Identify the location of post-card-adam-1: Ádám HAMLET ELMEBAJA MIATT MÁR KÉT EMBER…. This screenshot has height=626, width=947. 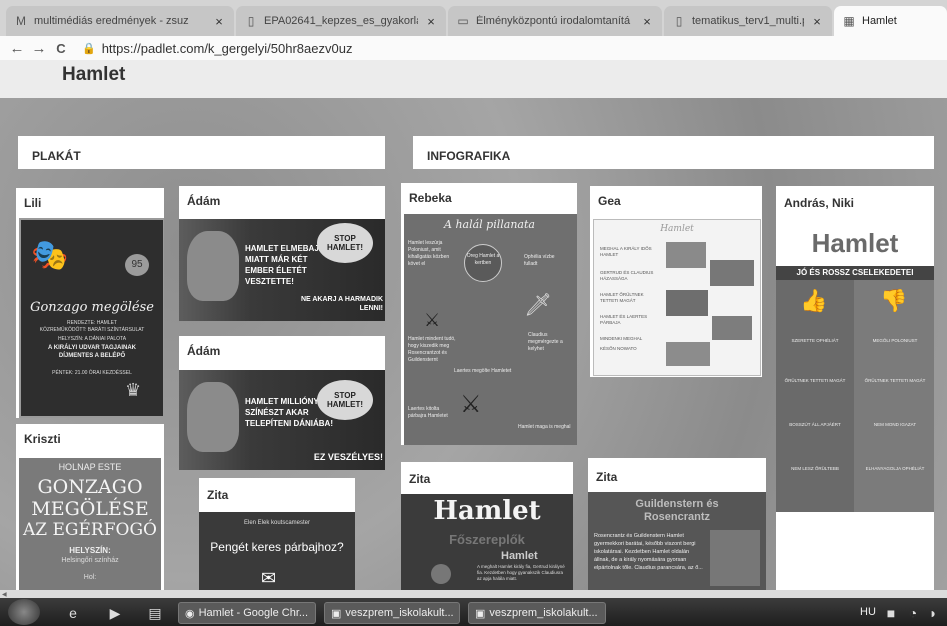
(282, 253).